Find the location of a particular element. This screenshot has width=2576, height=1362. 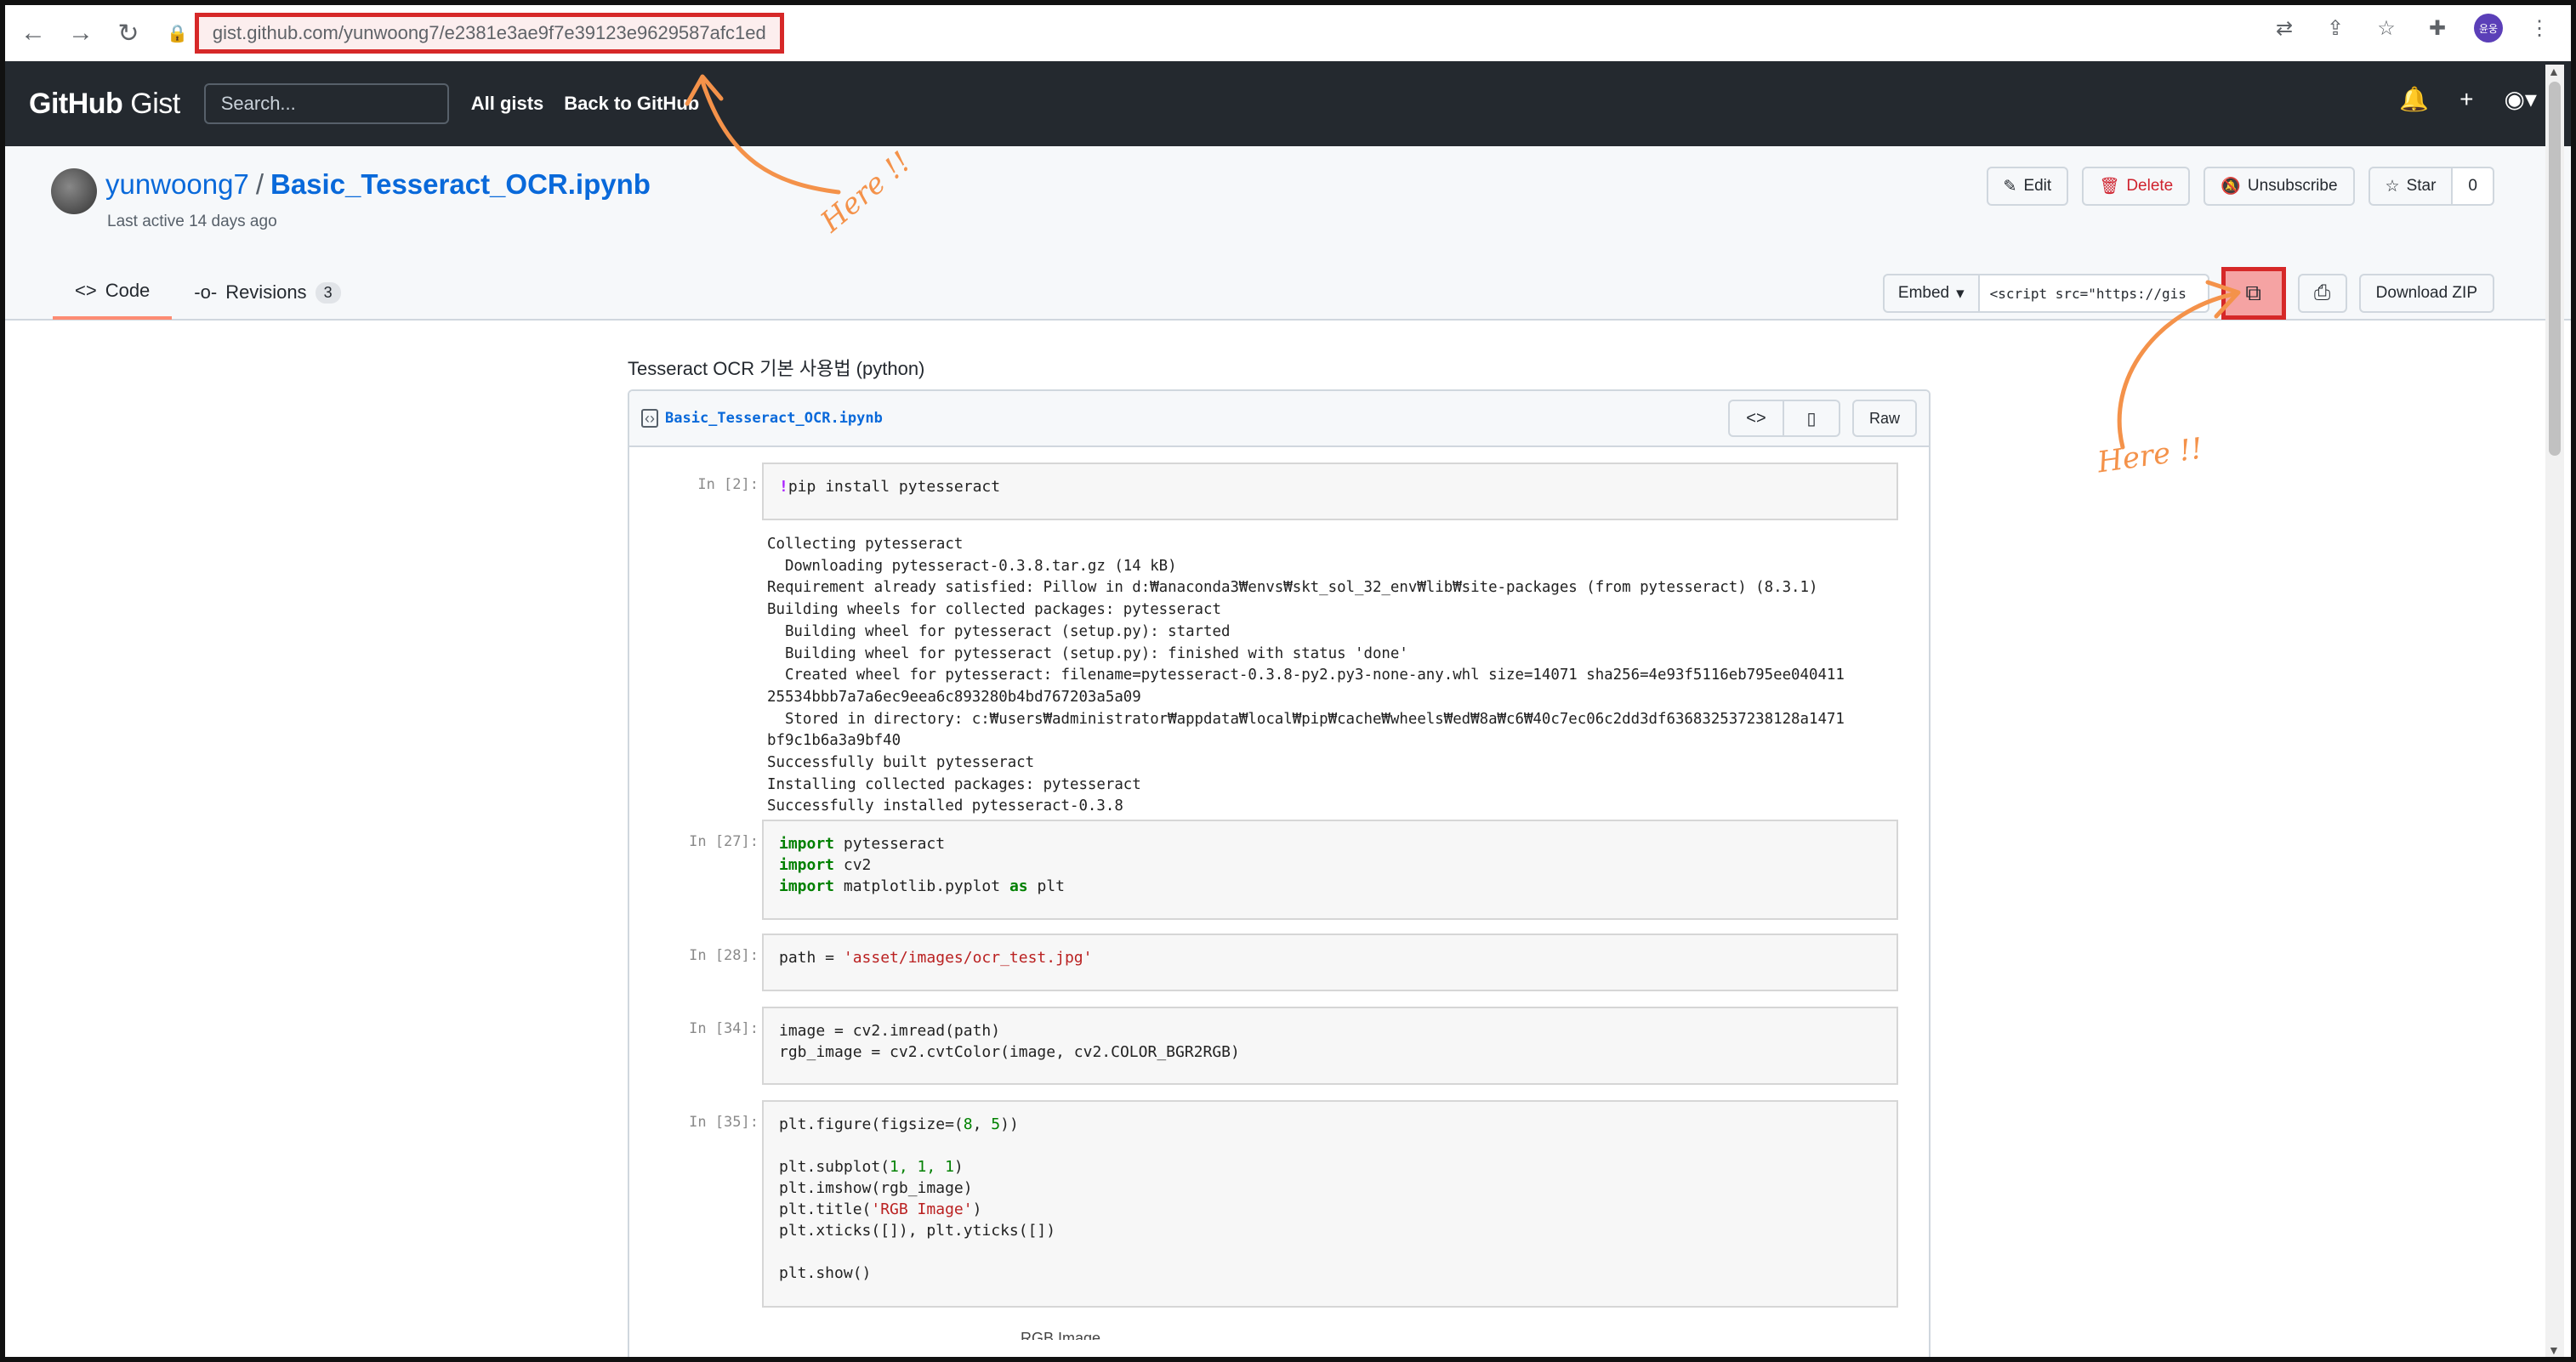

logo-gist: Gist is located at coordinates (155, 103).